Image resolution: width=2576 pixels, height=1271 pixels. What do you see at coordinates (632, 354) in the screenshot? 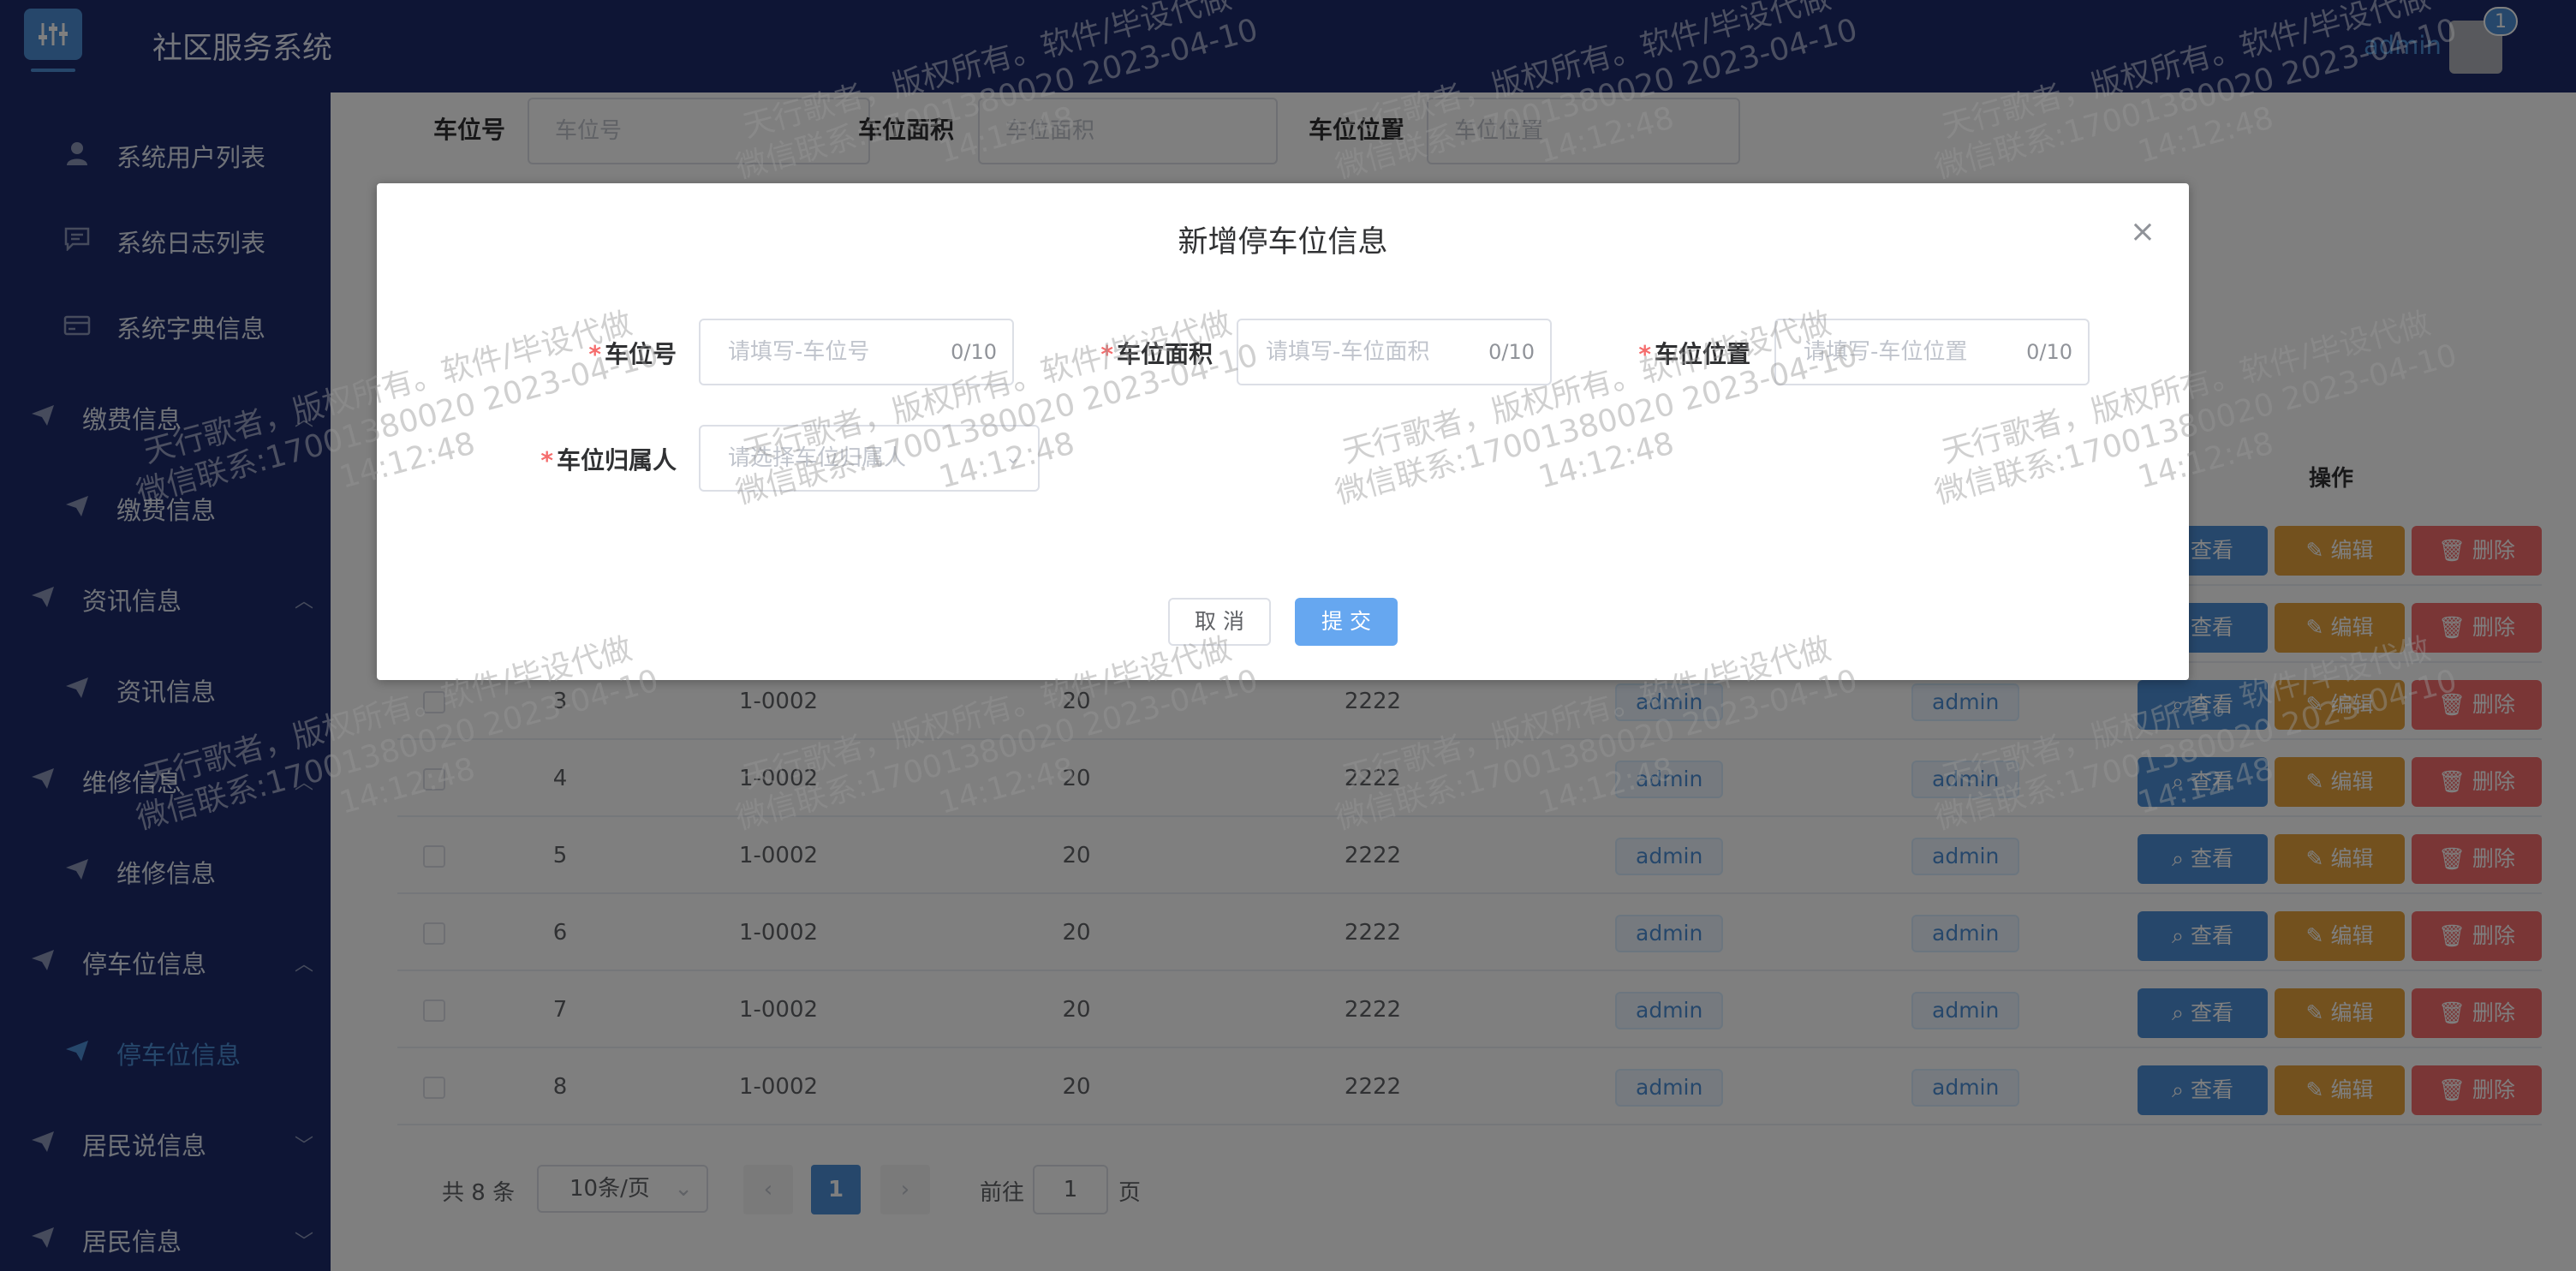
I see `field-label-number: * 车位号` at bounding box center [632, 354].